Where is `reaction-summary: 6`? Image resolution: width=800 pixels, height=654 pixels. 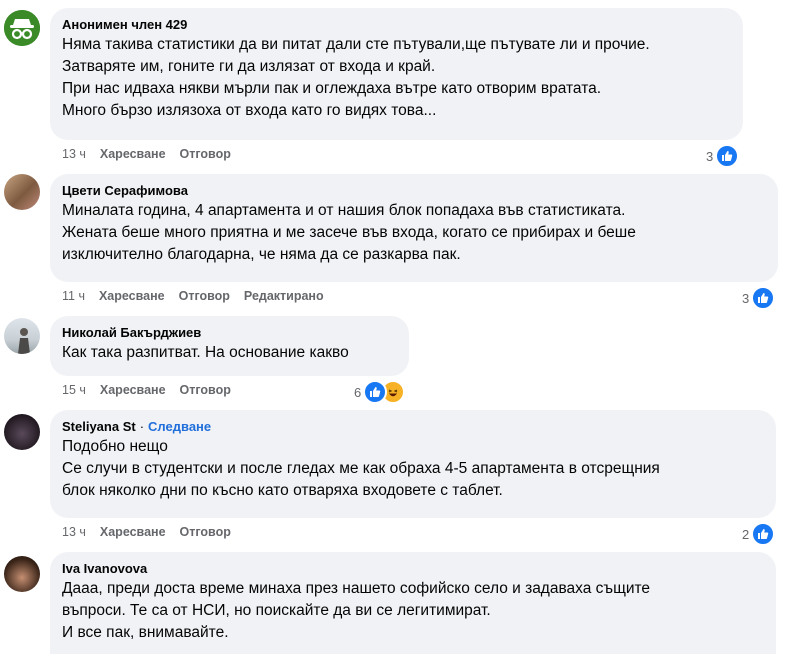
reaction-summary: 6 is located at coordinates (380, 392).